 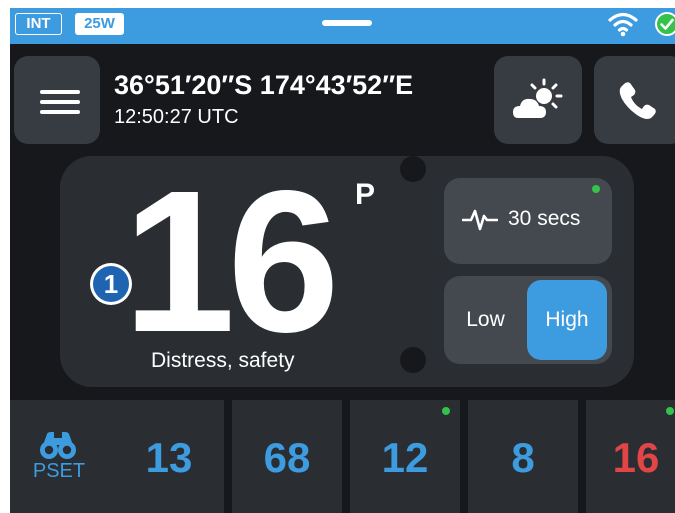 I want to click on scan-active-indicator, so click(x=596, y=189).